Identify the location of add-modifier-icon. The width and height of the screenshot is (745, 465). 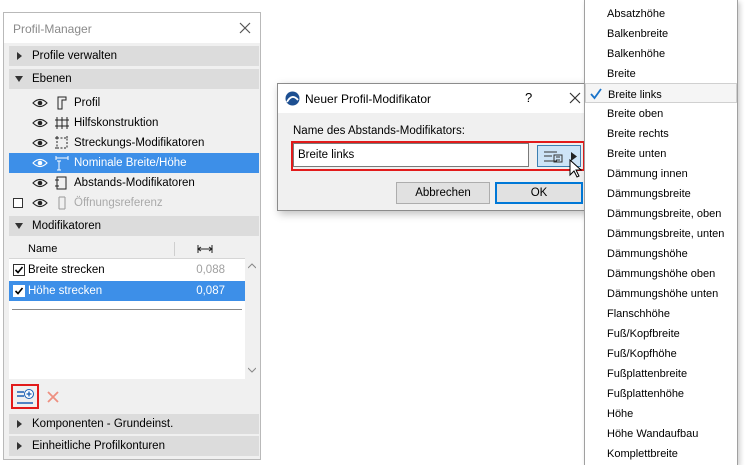
(25, 396).